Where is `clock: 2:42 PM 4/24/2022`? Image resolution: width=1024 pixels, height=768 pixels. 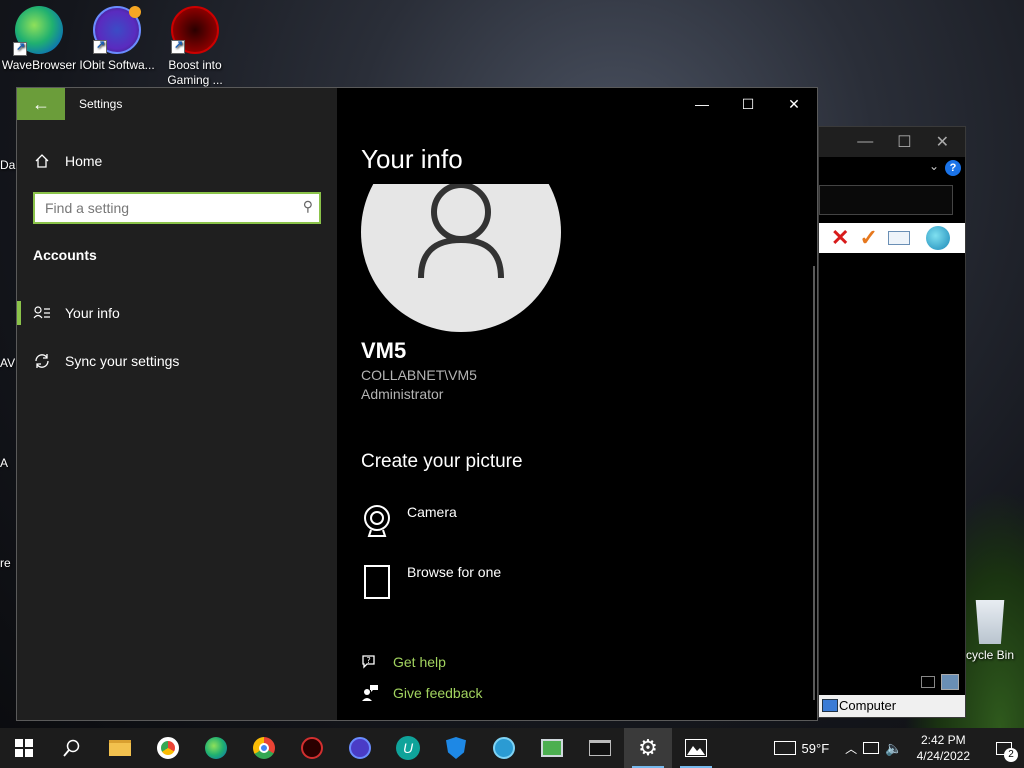
clock: 2:42 PM 4/24/2022 is located at coordinates (943, 748).